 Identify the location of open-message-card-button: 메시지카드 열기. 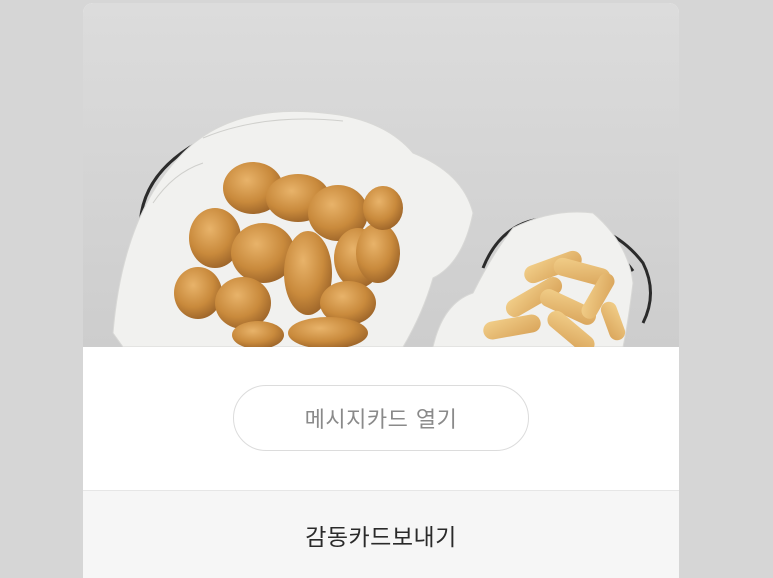
(381, 418).